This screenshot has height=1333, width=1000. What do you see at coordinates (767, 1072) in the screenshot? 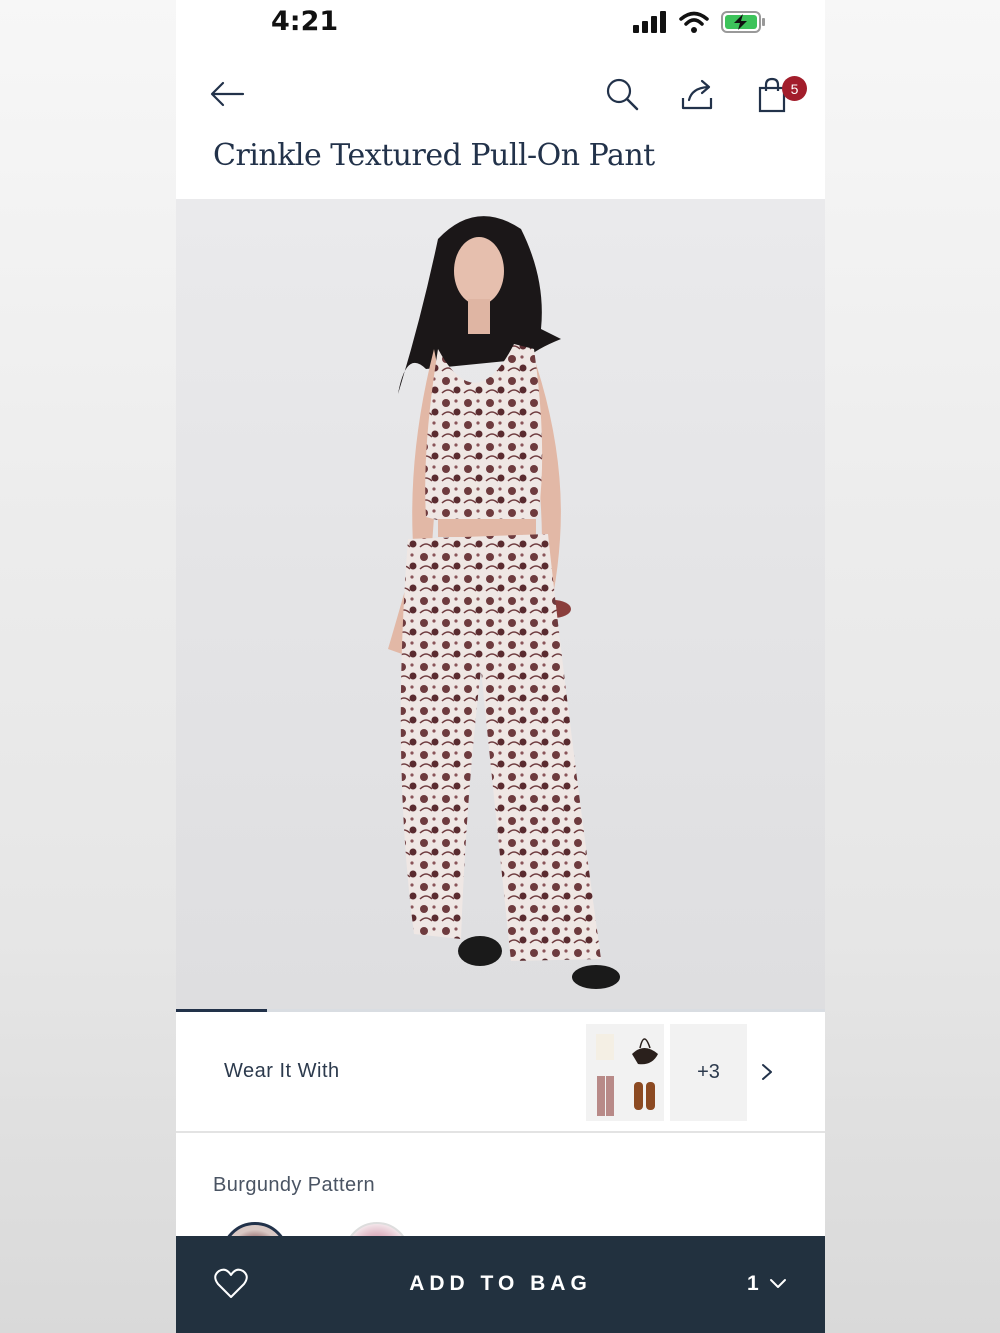
I see `chevron-right-icon` at bounding box center [767, 1072].